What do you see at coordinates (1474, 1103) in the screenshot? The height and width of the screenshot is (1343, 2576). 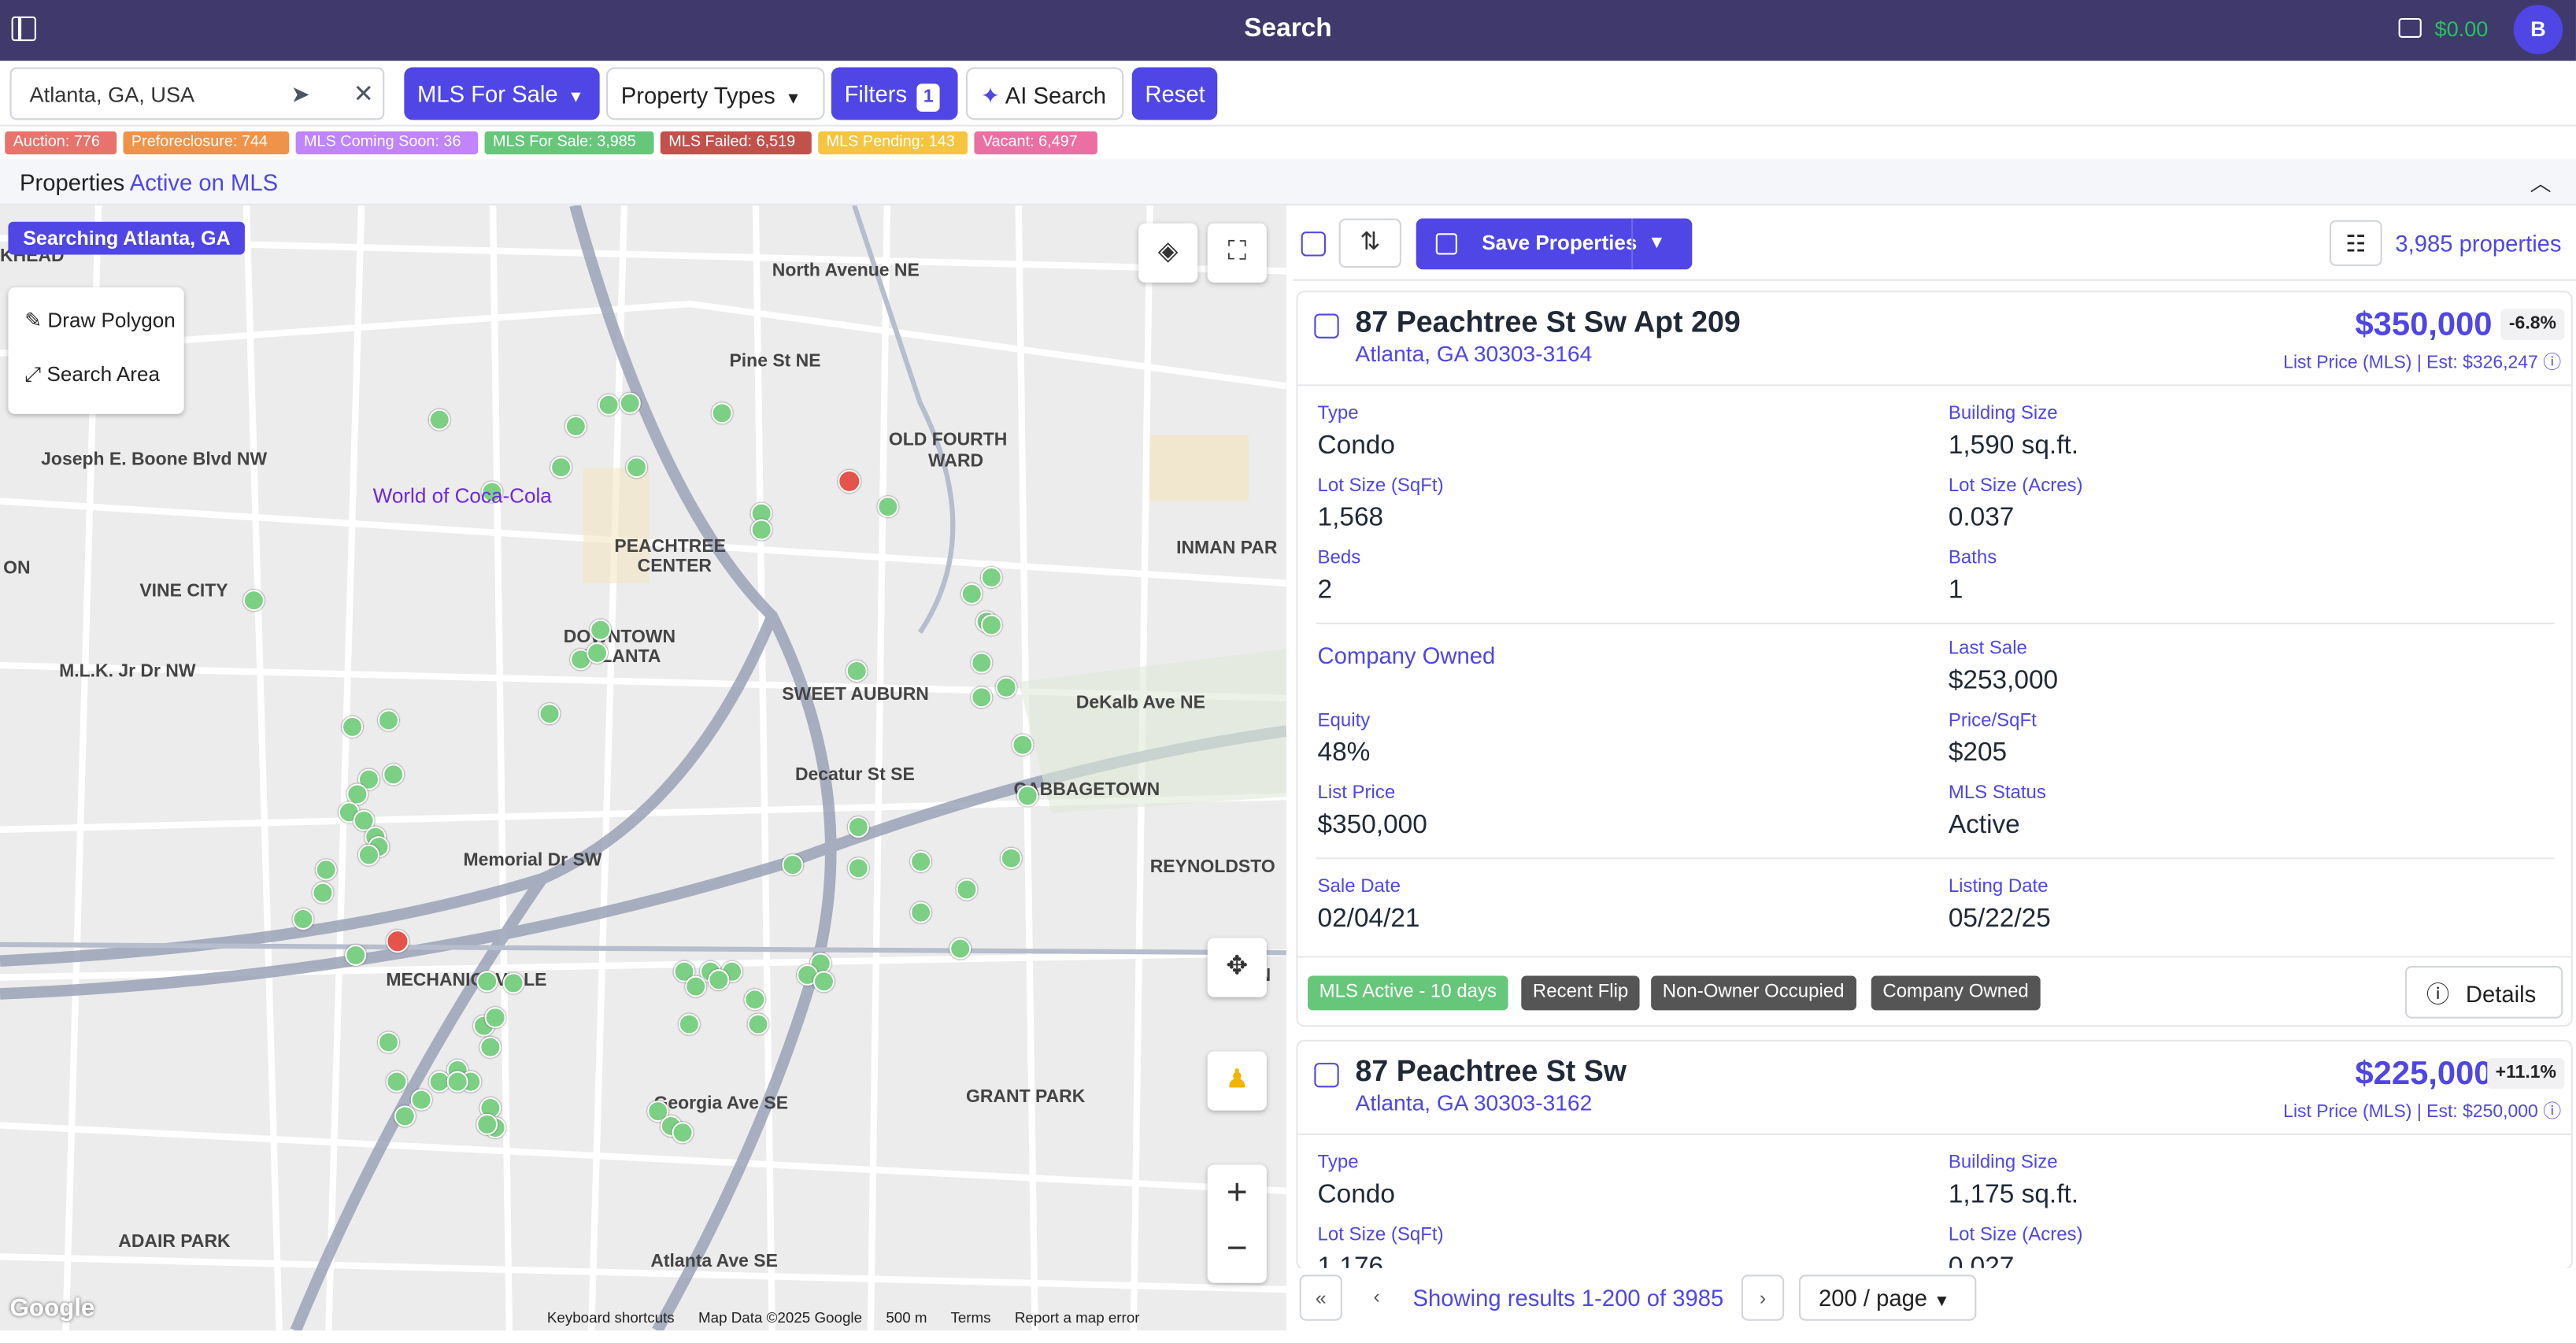 I see `property-city: Atlanta, GA 30303-3162` at bounding box center [1474, 1103].